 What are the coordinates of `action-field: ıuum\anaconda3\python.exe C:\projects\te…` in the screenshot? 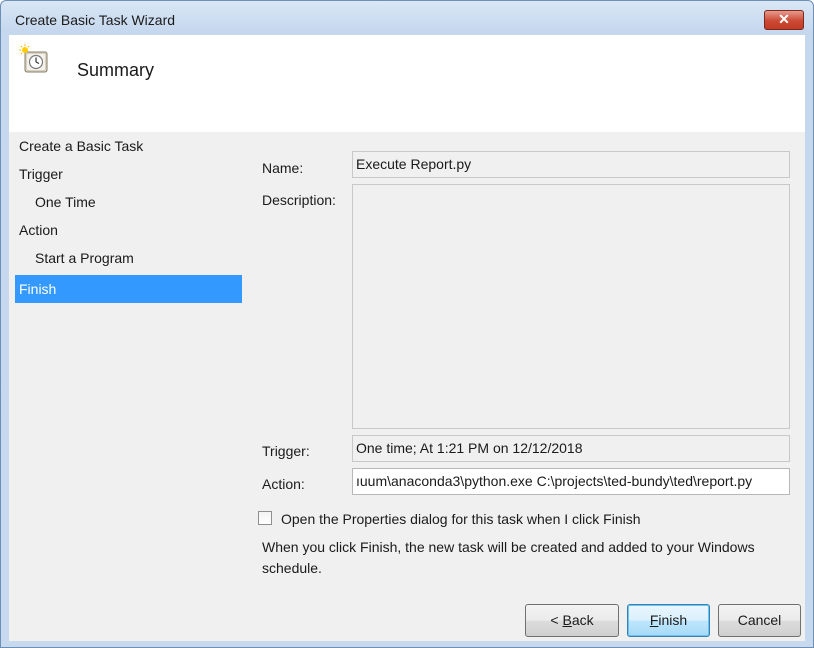 It's located at (571, 481).